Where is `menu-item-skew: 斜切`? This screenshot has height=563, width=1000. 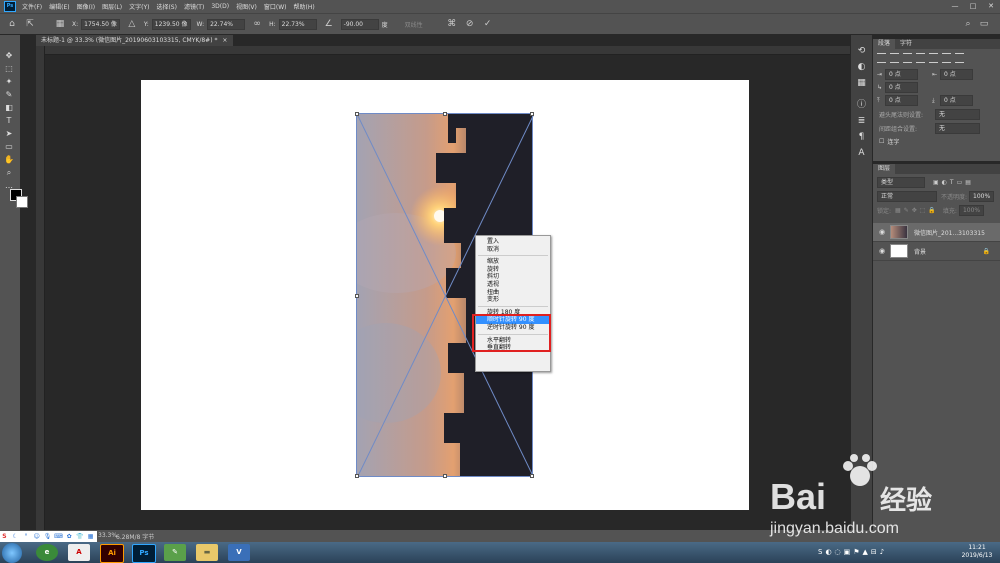
menu-item-skew: 斜切 is located at coordinates (513, 277).